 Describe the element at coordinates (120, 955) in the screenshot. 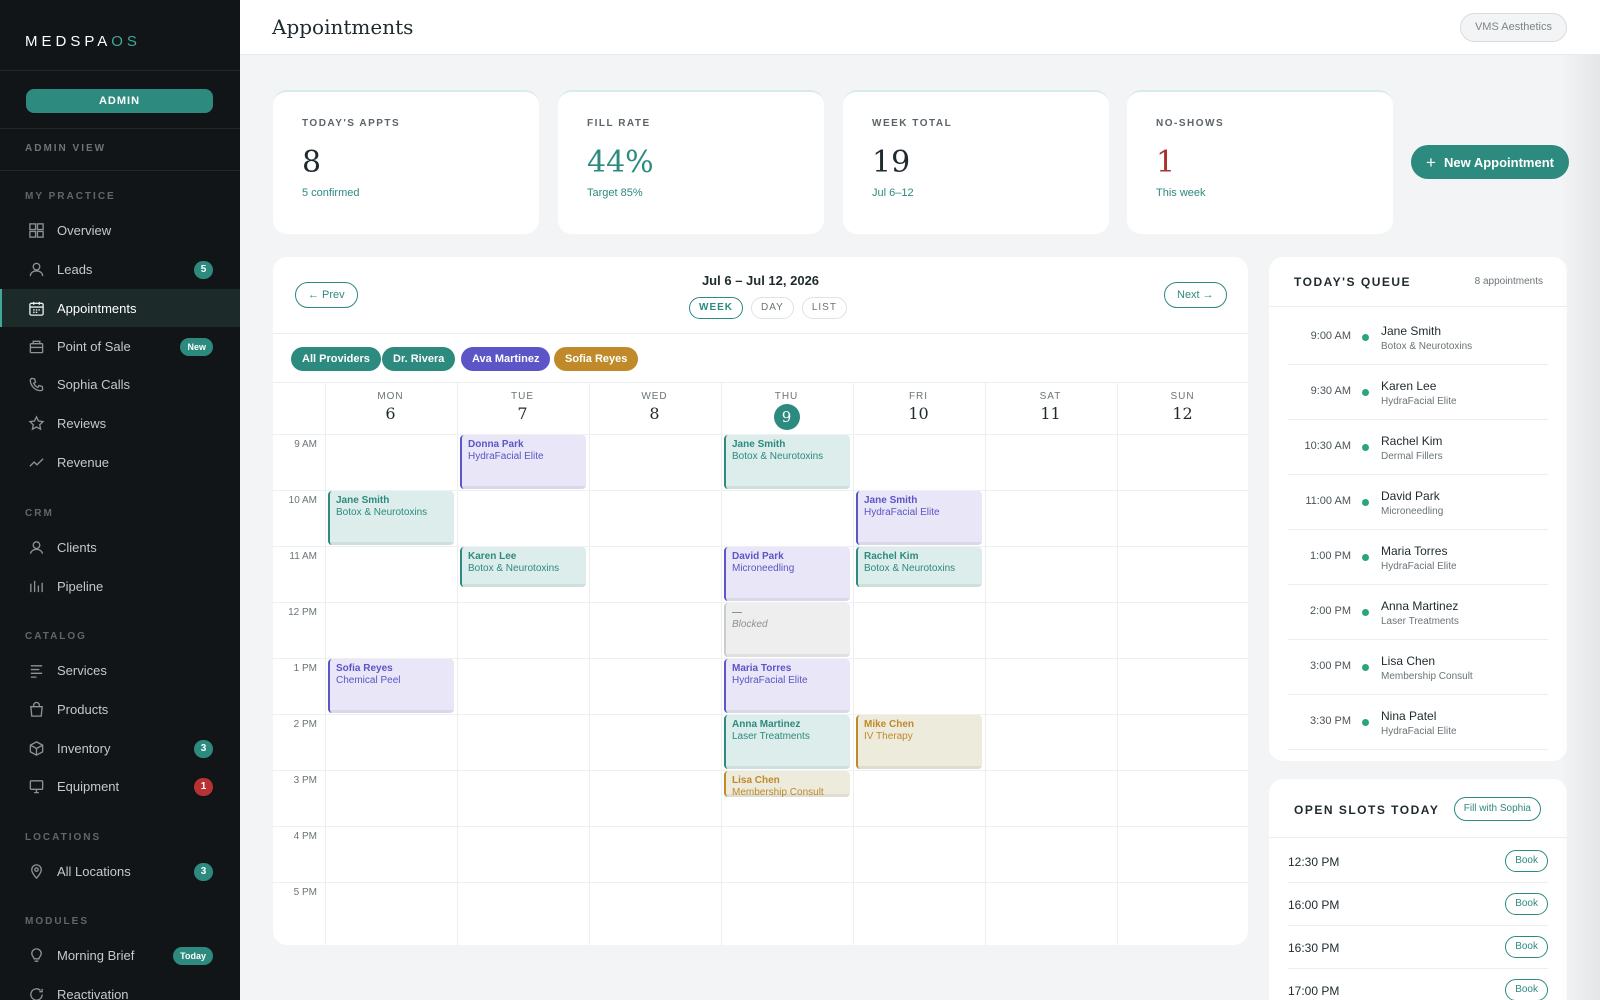

I see `sidebar-item-morning-brief: Morning Brief Today` at that location.